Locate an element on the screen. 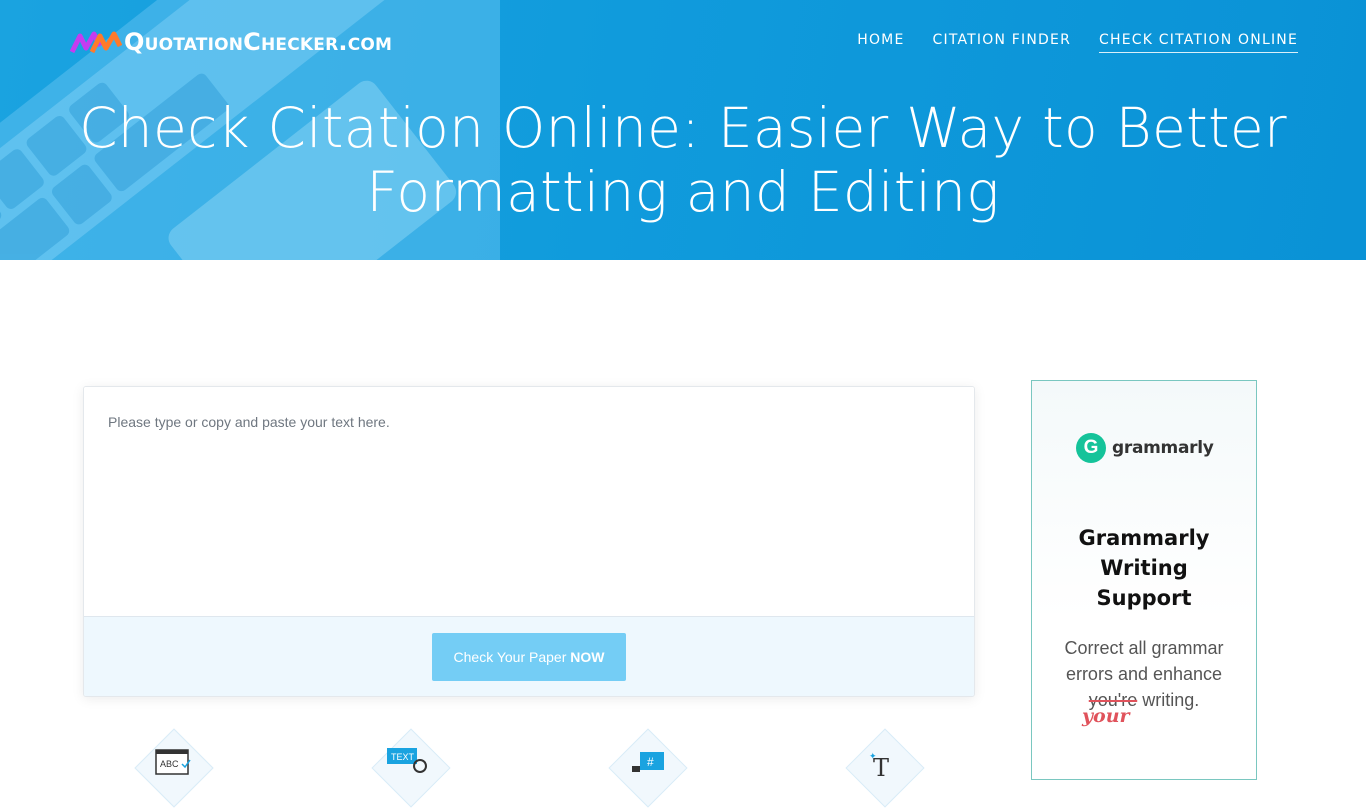 Image resolution: width=1366 pixels, height=808 pixels. text-search-icon: TEXT is located at coordinates (407, 760).